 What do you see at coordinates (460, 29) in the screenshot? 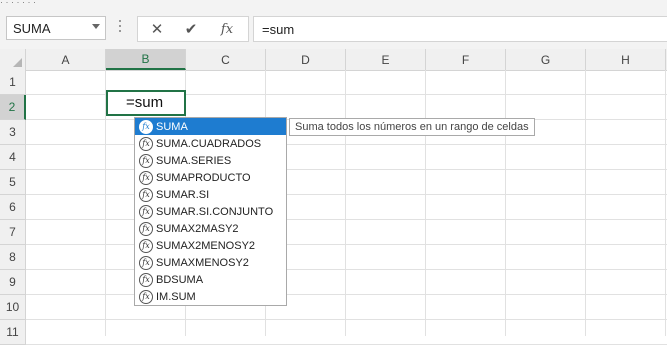
I see `formula-input: =sum` at bounding box center [460, 29].